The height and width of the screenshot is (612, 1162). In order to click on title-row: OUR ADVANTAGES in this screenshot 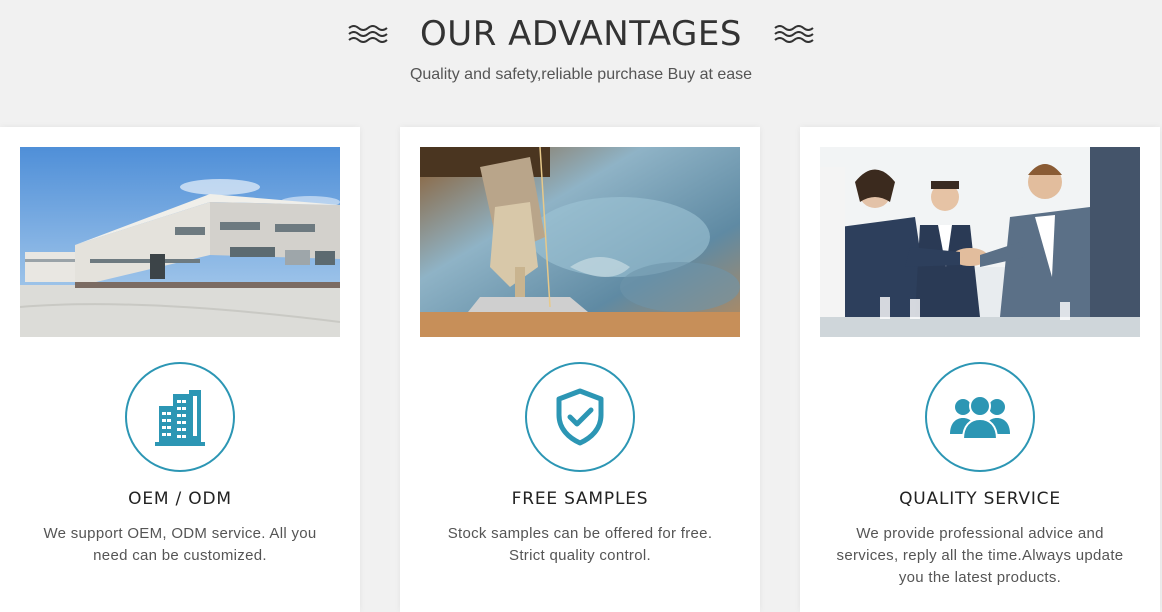, I will do `click(581, 34)`.